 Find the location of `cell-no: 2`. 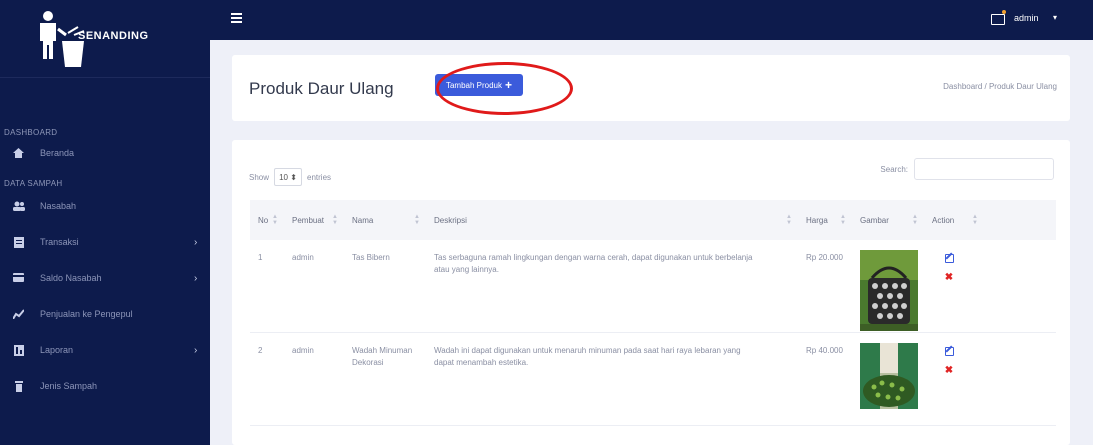

cell-no: 2 is located at coordinates (260, 350).